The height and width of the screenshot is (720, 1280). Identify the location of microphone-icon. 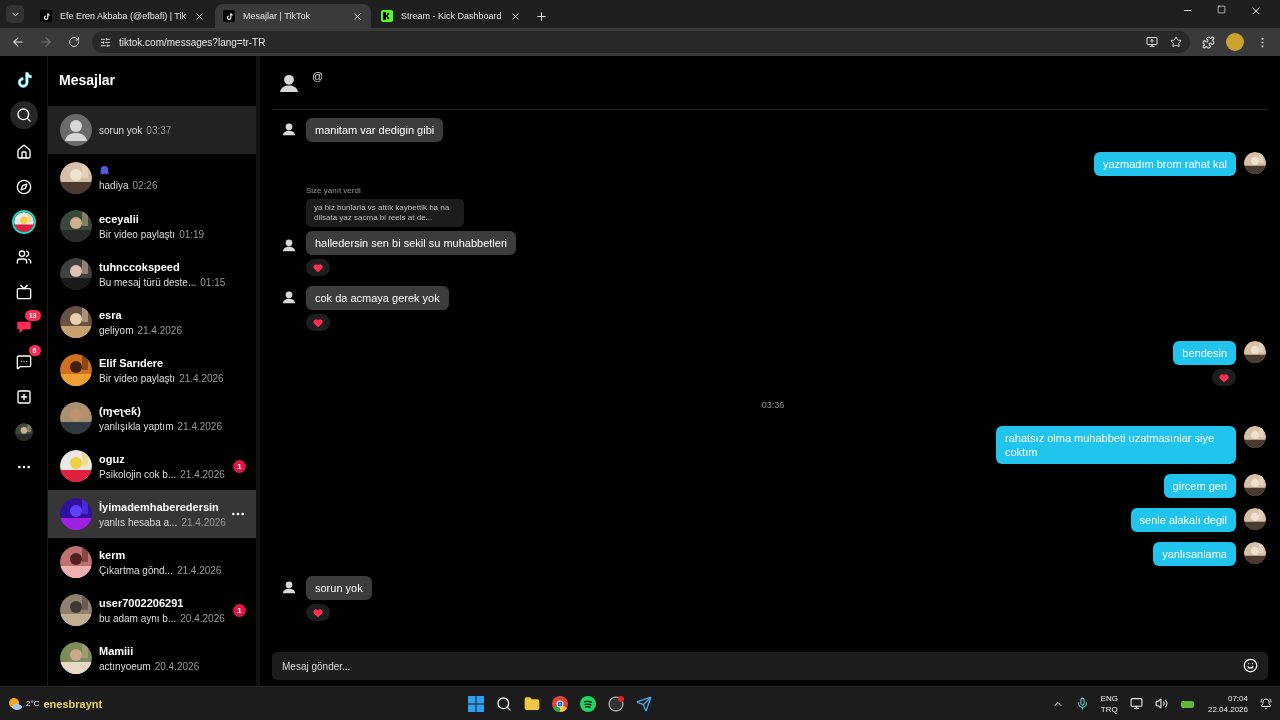
(1082, 703).